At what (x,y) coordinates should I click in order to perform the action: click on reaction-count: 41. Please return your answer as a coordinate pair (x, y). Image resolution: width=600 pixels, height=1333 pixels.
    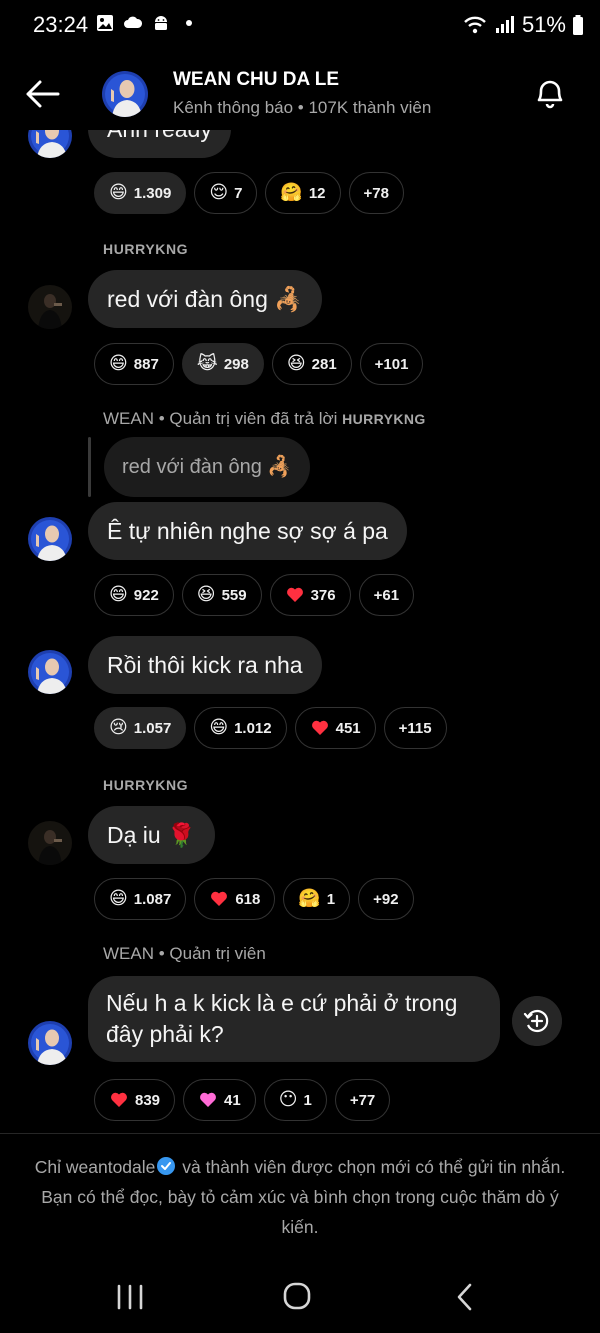
    Looking at the image, I should click on (232, 1100).